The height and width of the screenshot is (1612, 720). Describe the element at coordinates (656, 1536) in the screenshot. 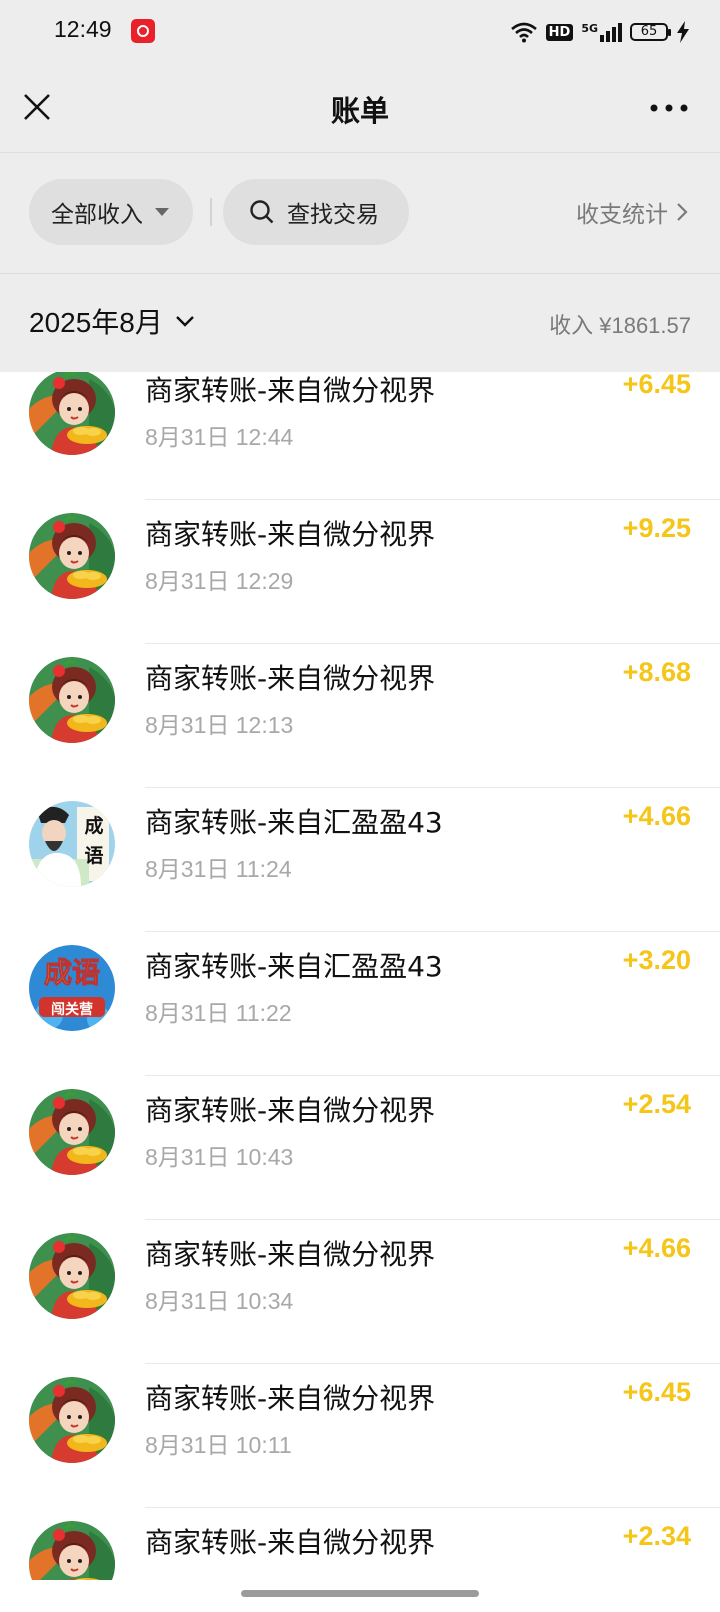

I see `transaction-amount: +2.34` at that location.